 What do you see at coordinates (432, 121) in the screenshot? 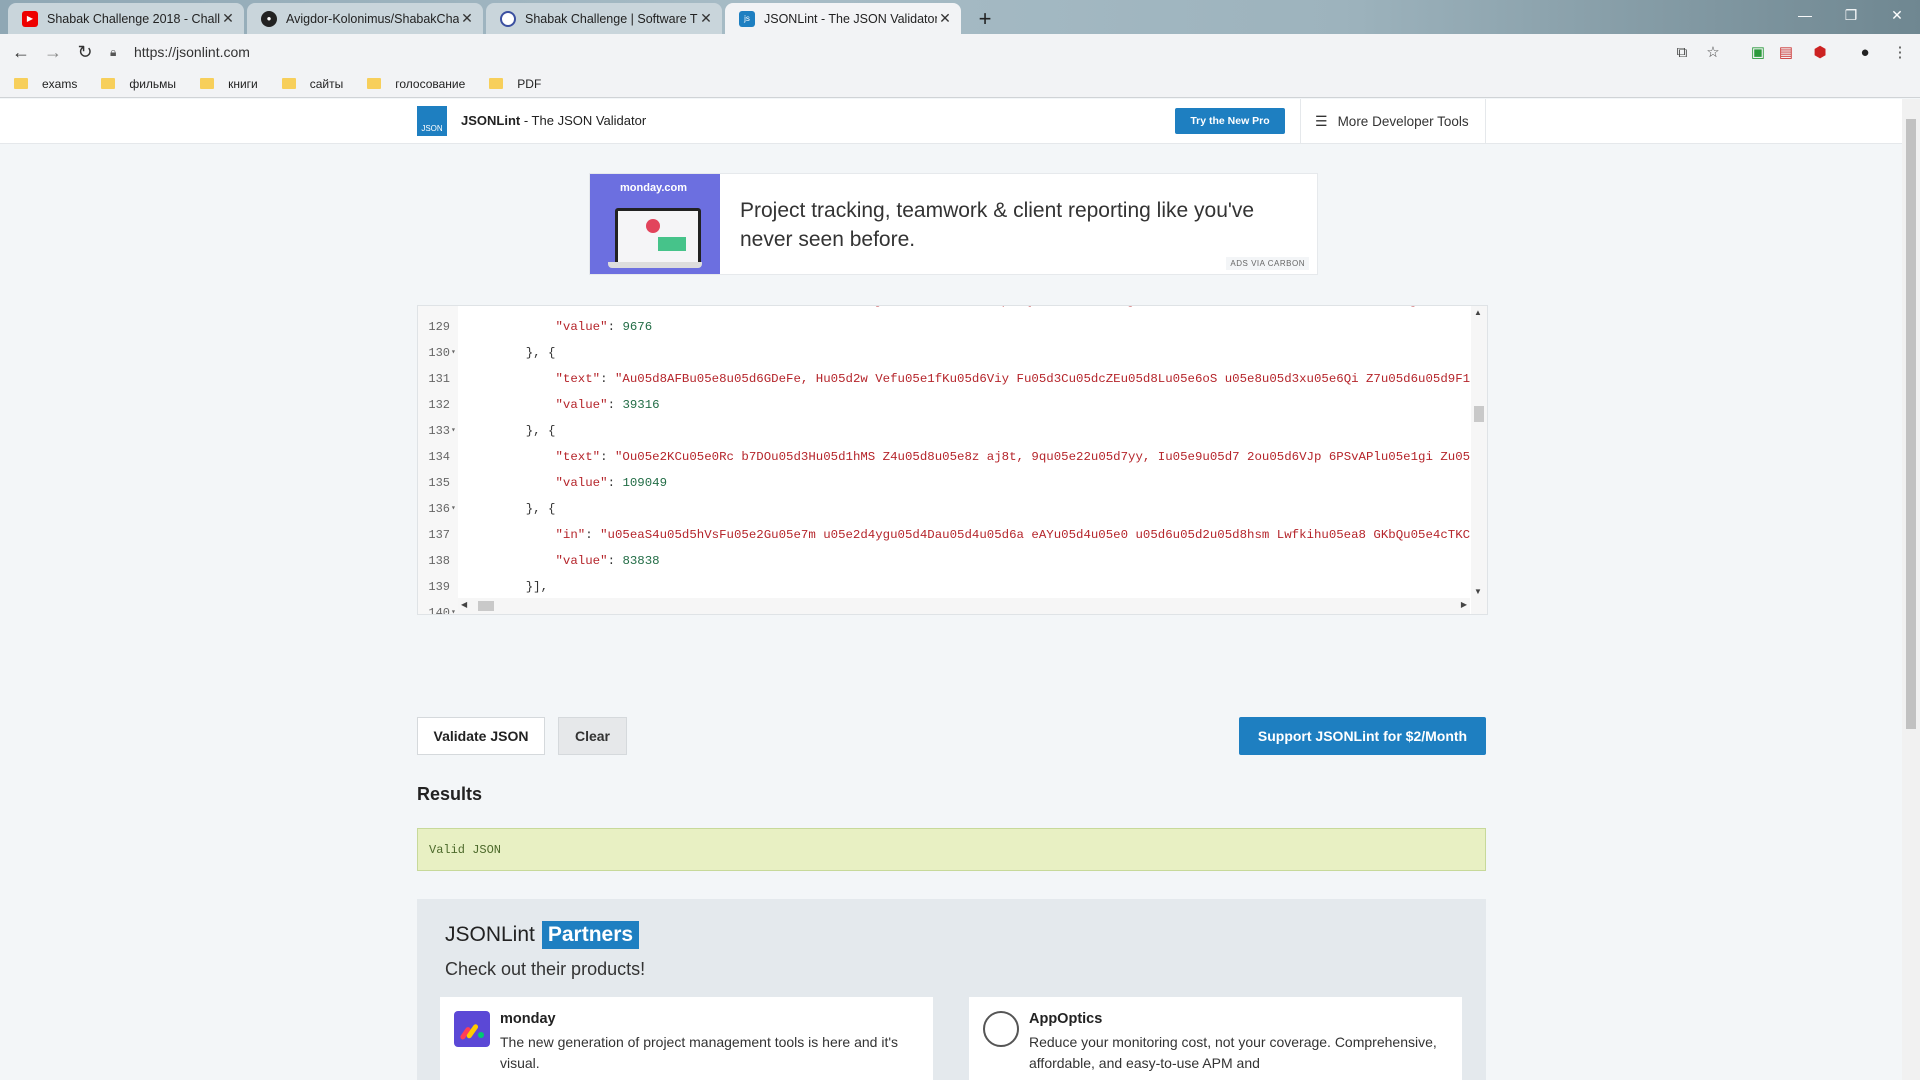
I see `jsonlint-logo: JSON` at bounding box center [432, 121].